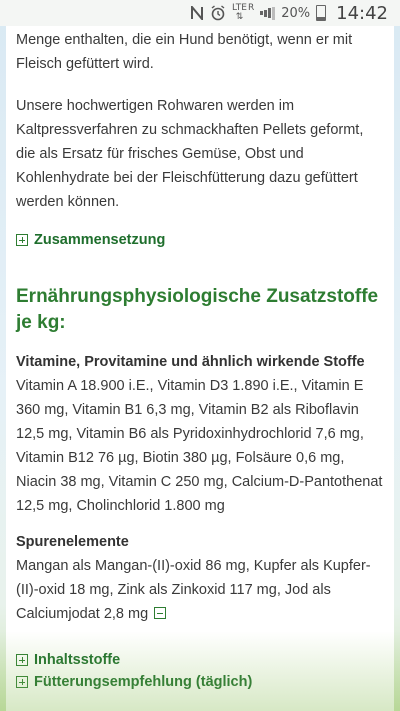  I want to click on roaming-label: R, so click(251, 8).